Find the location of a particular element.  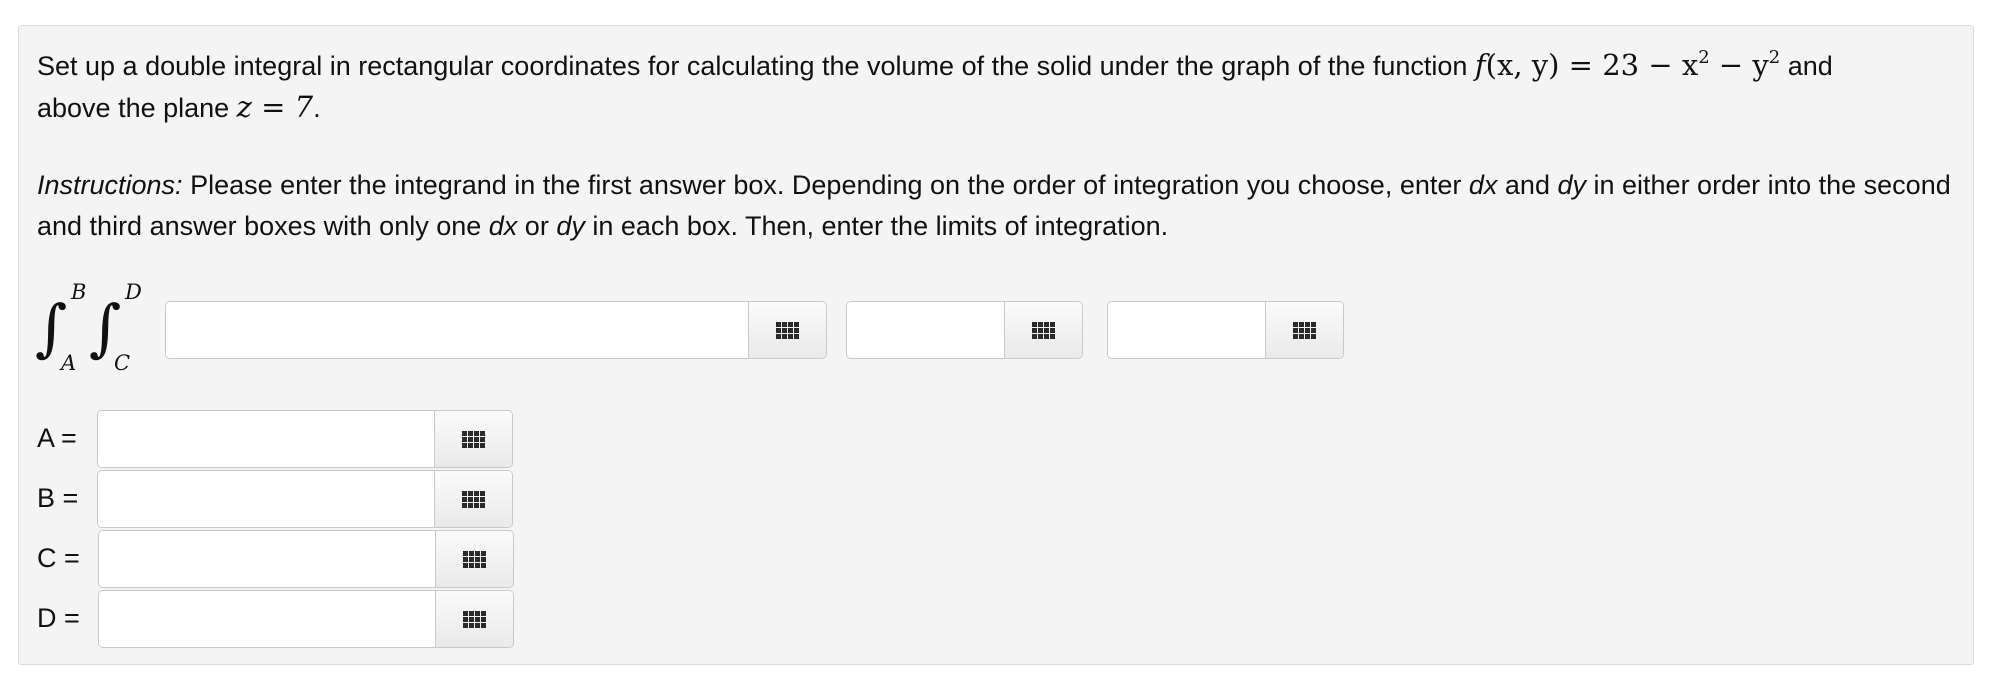

limit-b-keypad-button is located at coordinates (473, 499).